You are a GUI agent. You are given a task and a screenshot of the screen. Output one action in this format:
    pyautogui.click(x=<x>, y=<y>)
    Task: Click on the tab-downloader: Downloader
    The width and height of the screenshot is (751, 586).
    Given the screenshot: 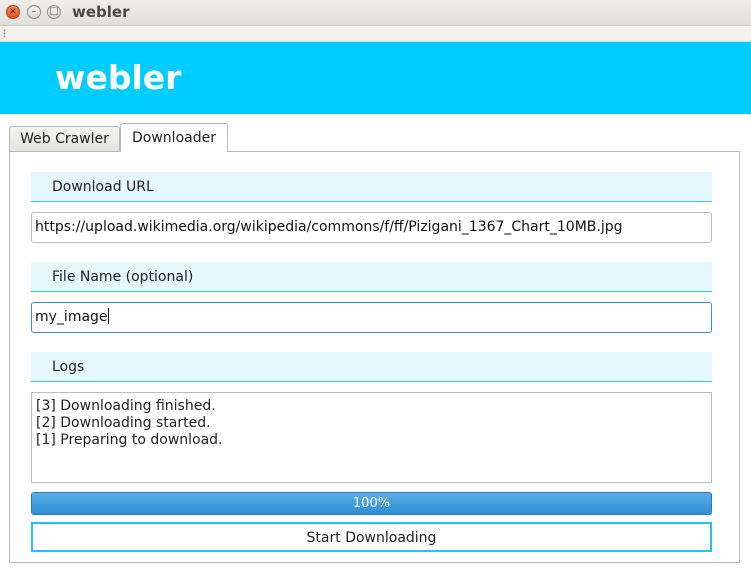 What is the action you would take?
    pyautogui.click(x=174, y=137)
    